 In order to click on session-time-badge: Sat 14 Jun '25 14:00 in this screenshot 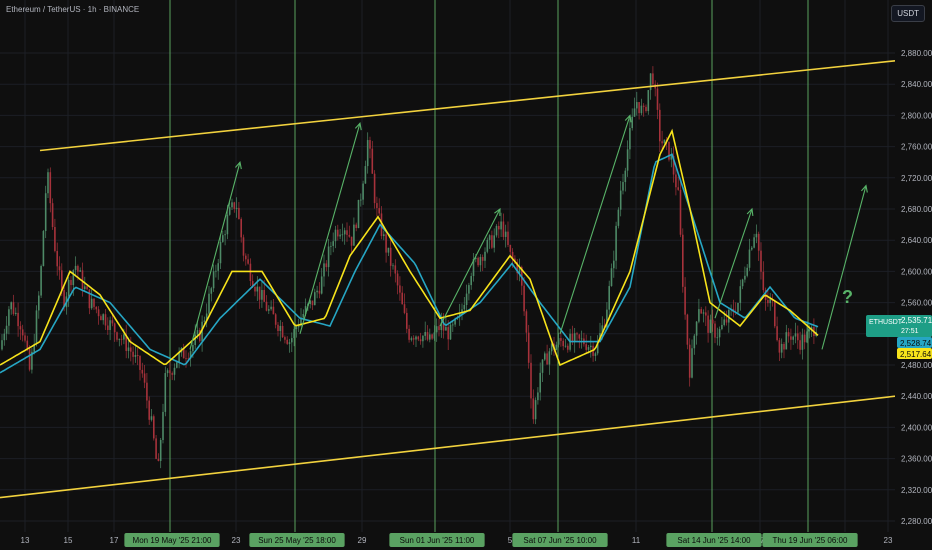, I will do `click(714, 540)`.